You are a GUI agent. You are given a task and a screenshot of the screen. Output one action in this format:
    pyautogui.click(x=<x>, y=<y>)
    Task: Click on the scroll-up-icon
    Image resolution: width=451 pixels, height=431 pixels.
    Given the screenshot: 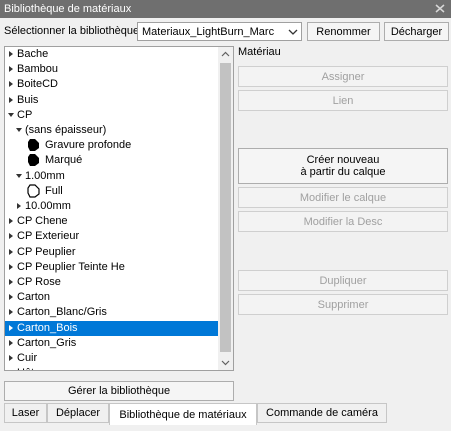 What is the action you would take?
    pyautogui.click(x=225, y=54)
    